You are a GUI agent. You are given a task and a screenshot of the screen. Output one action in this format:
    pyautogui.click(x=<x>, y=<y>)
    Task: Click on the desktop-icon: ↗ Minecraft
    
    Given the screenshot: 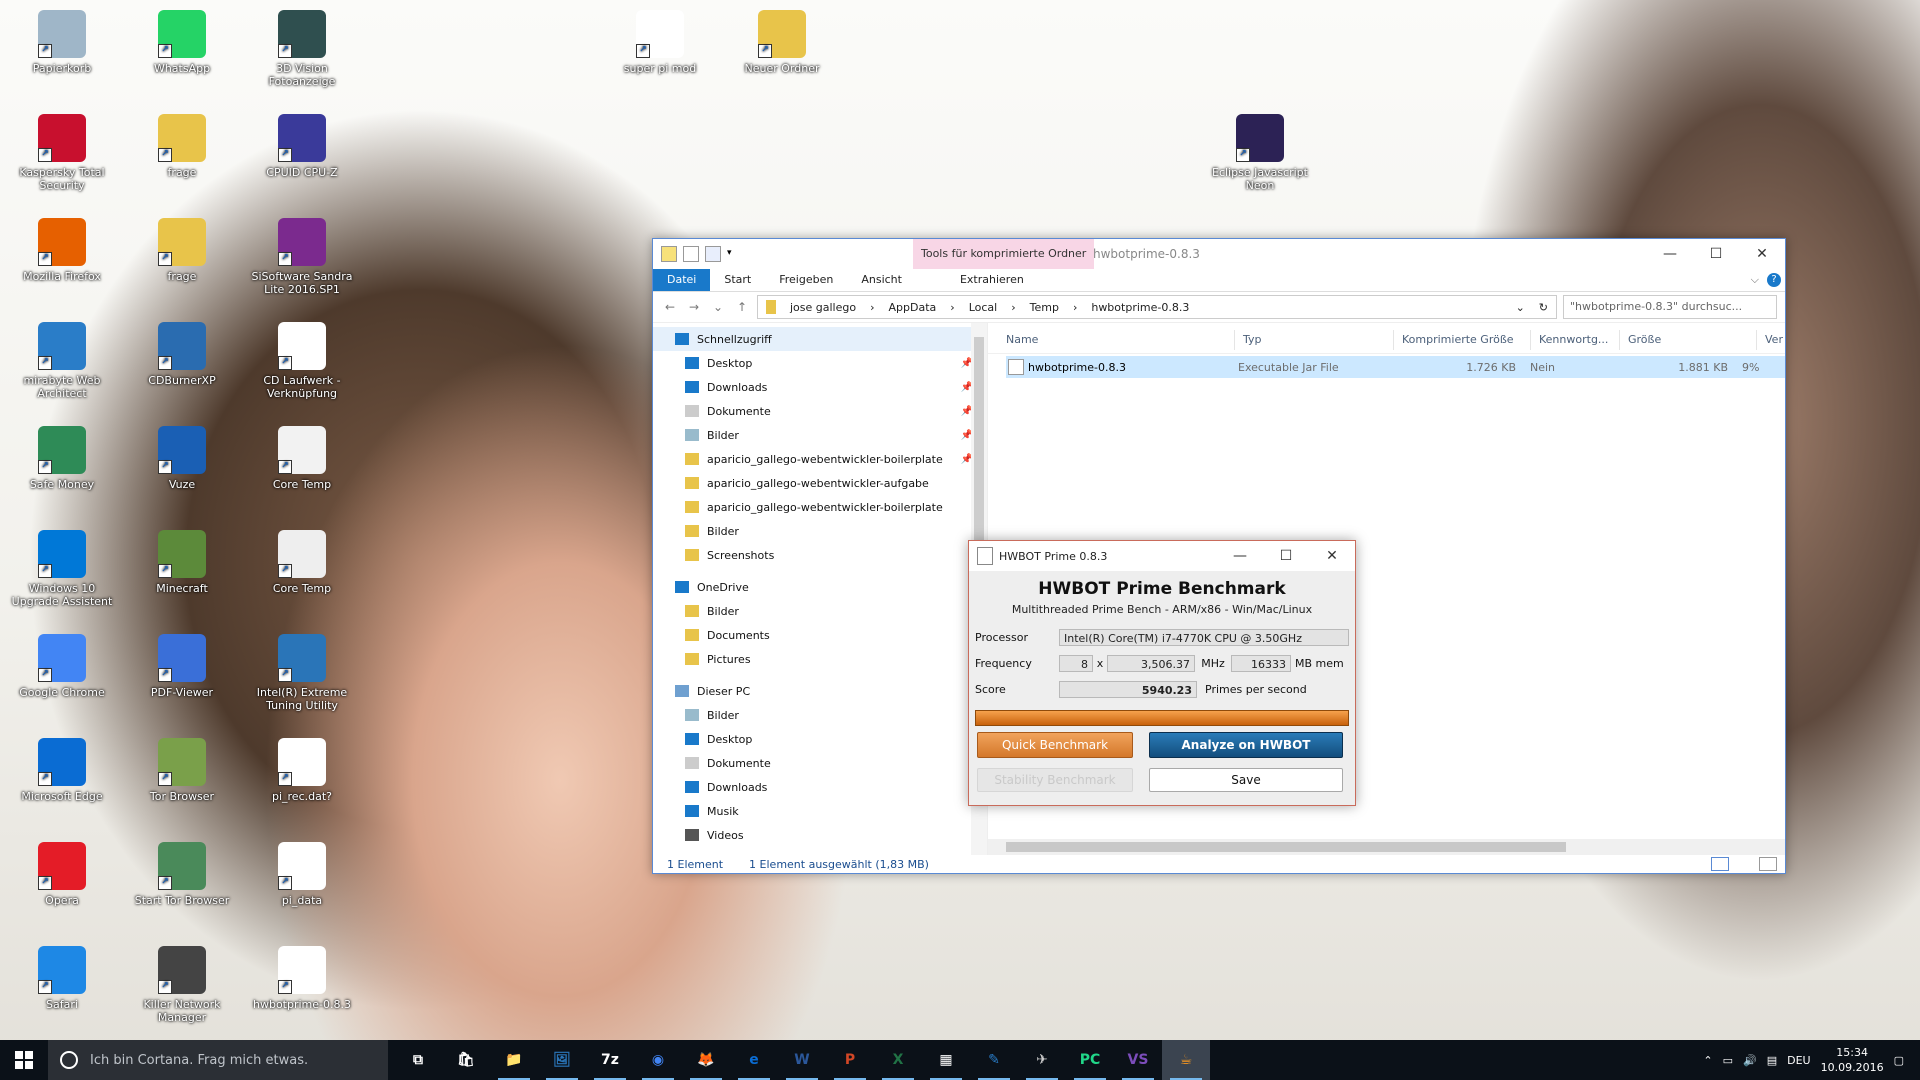 What is the action you would take?
    pyautogui.click(x=182, y=562)
    